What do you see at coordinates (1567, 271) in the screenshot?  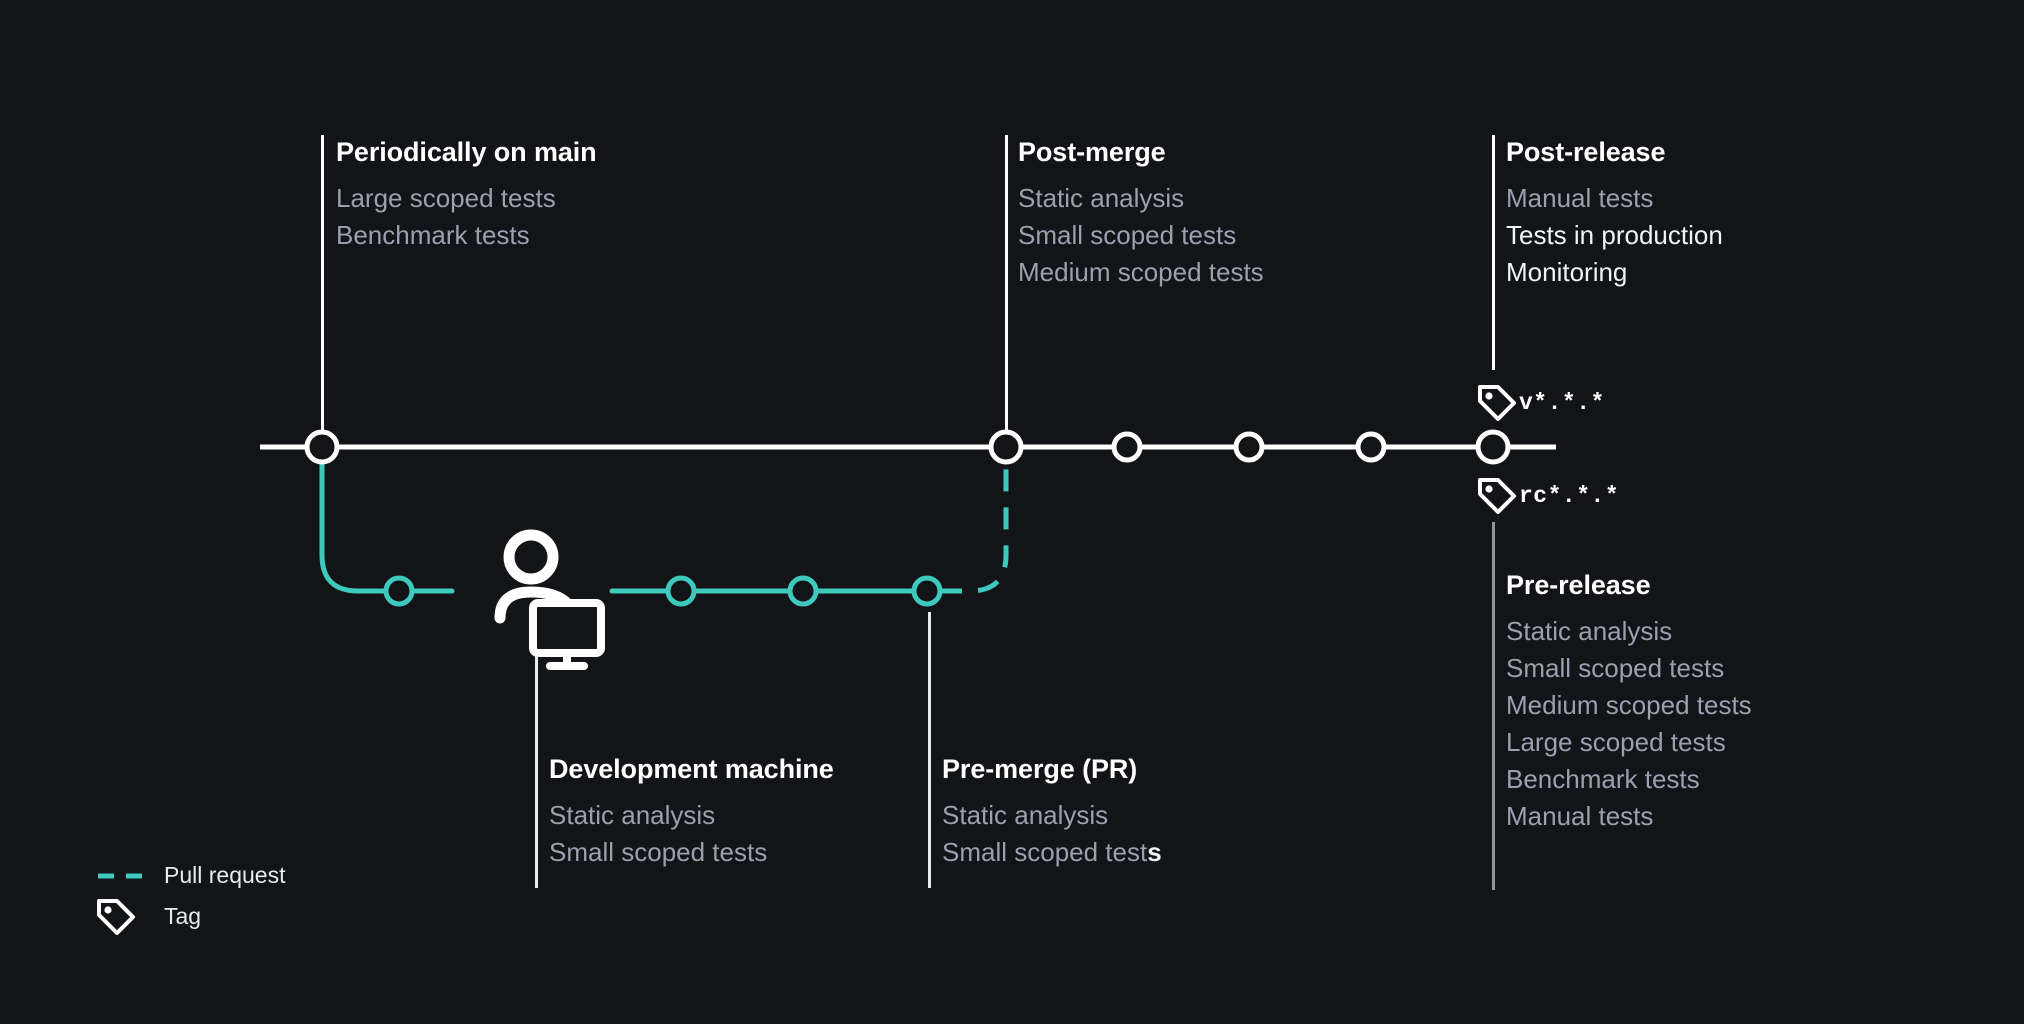 I see `stage-item: Monitoring` at bounding box center [1567, 271].